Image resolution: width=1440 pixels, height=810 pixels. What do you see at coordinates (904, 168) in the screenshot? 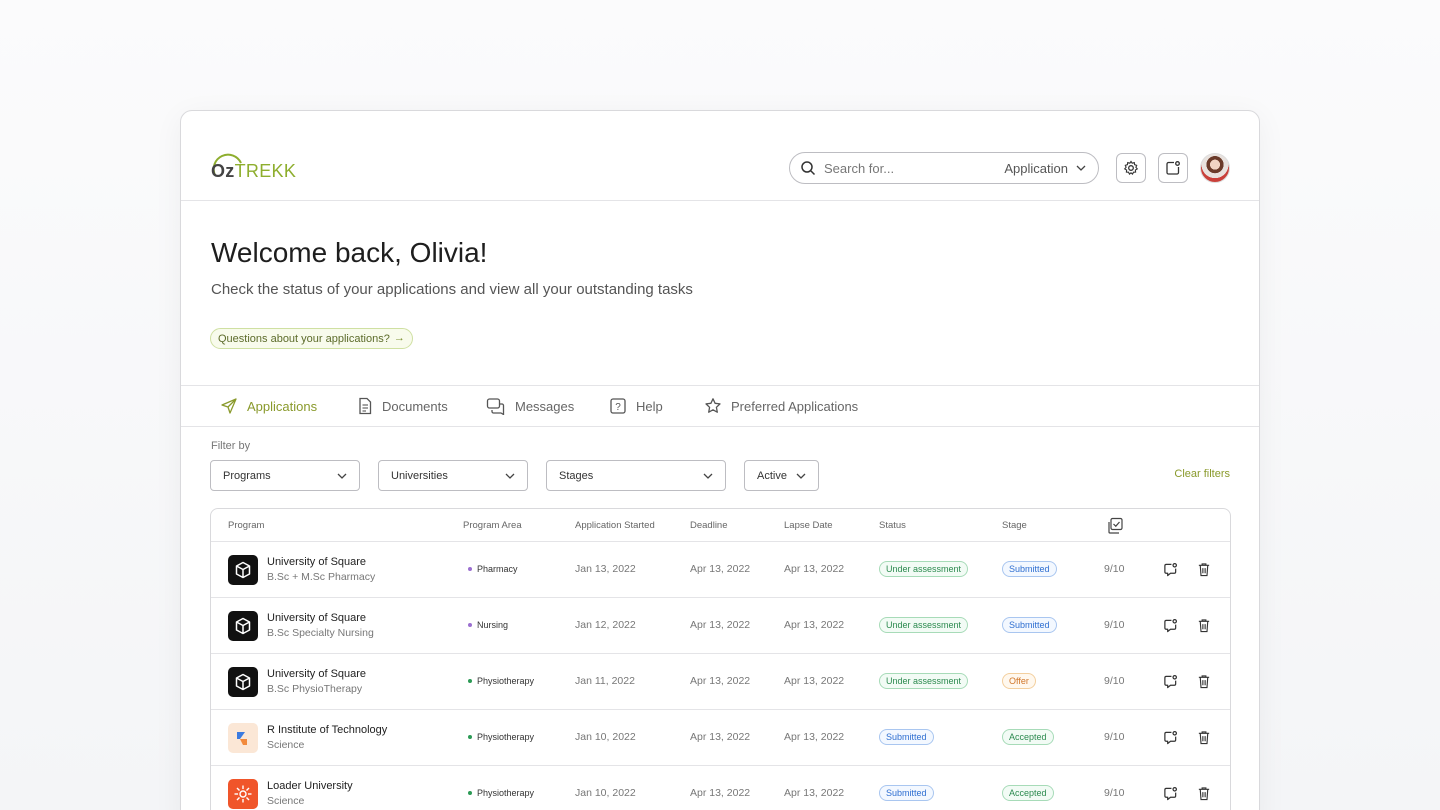
I see `search-input` at bounding box center [904, 168].